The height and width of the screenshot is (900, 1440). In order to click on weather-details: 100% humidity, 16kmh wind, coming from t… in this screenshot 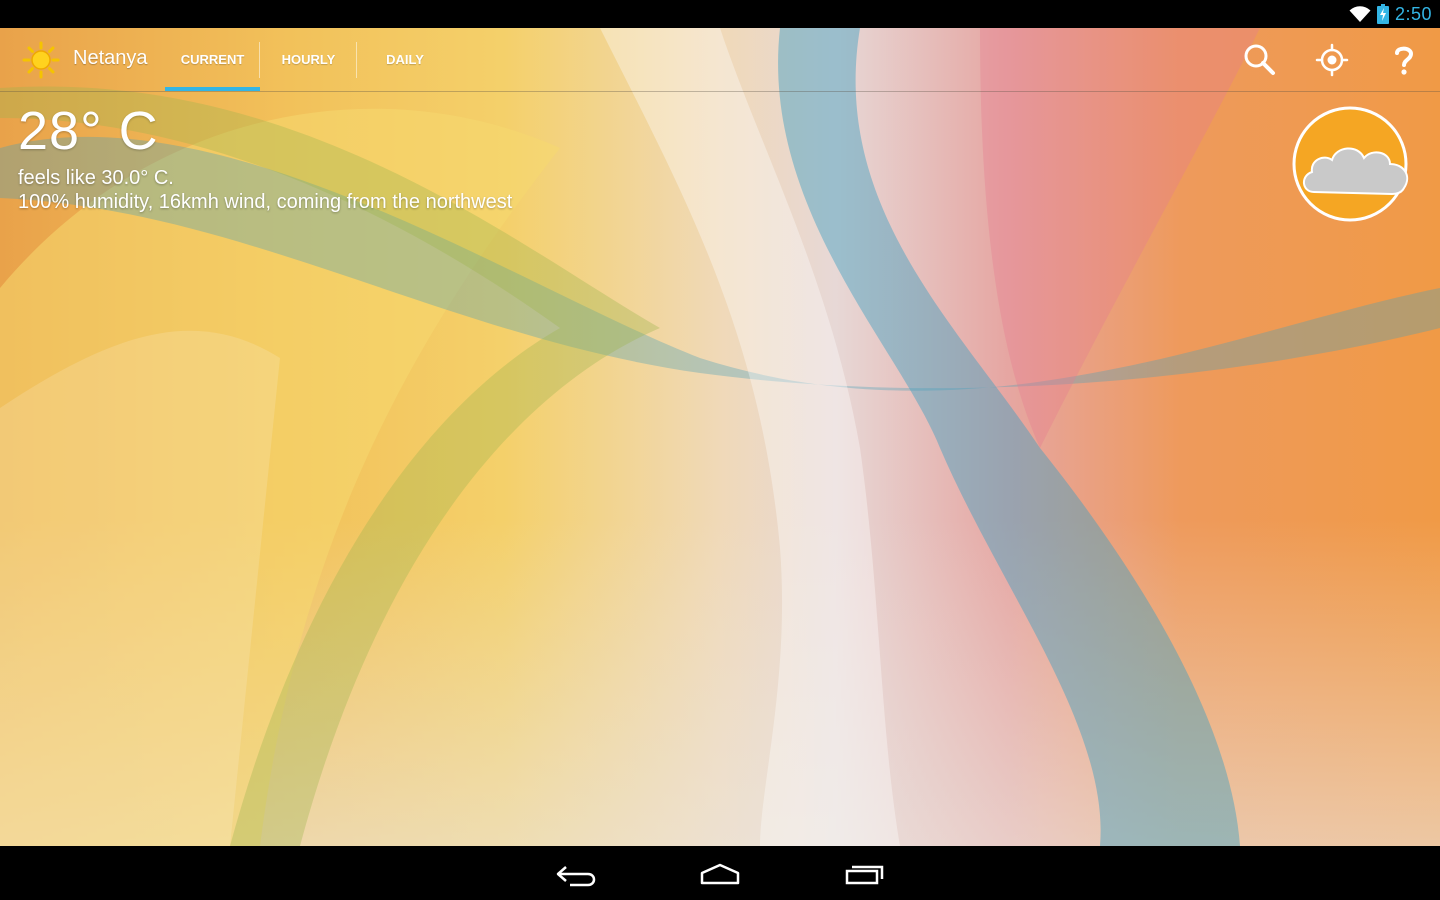, I will do `click(265, 202)`.